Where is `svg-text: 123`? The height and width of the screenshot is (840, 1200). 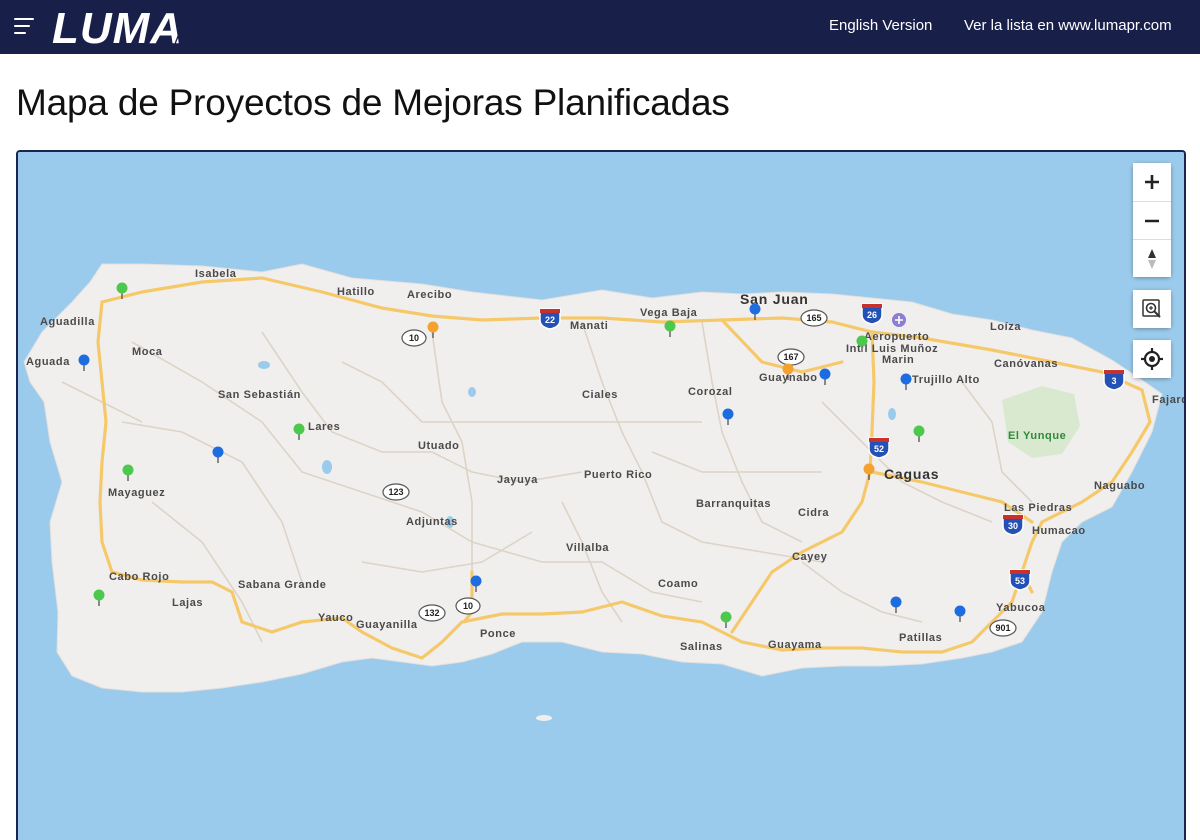
svg-text: 123 is located at coordinates (395, 492).